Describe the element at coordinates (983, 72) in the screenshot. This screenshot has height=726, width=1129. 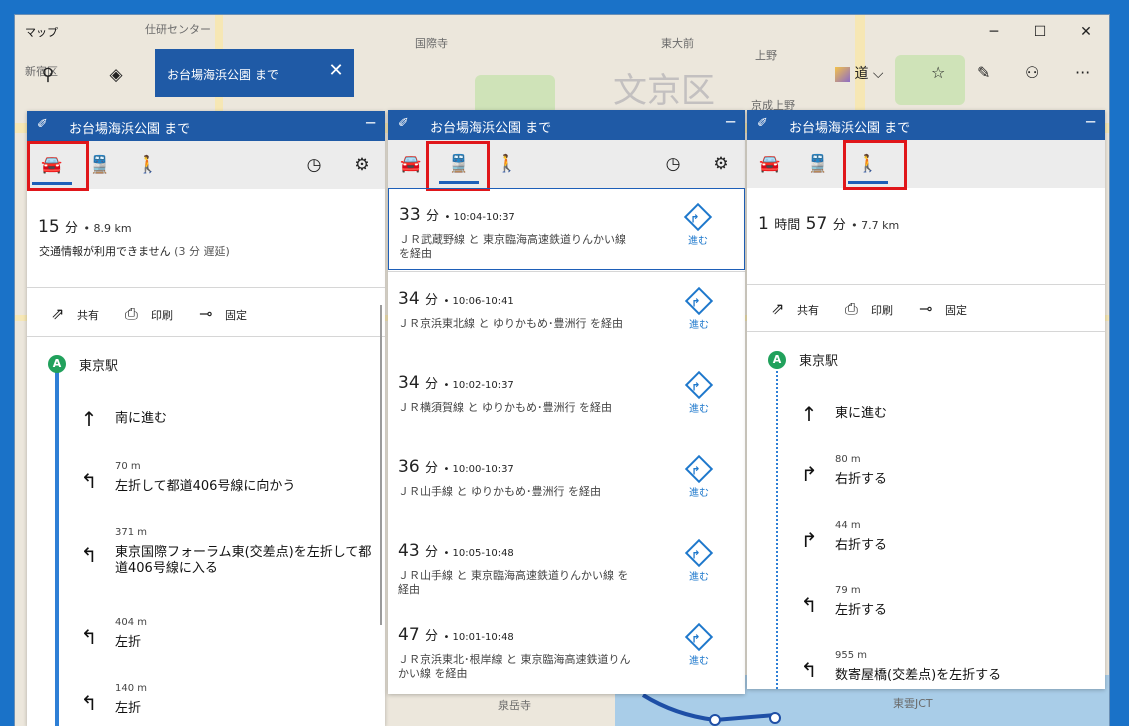
I see `ink-pen-icon: ✎` at that location.